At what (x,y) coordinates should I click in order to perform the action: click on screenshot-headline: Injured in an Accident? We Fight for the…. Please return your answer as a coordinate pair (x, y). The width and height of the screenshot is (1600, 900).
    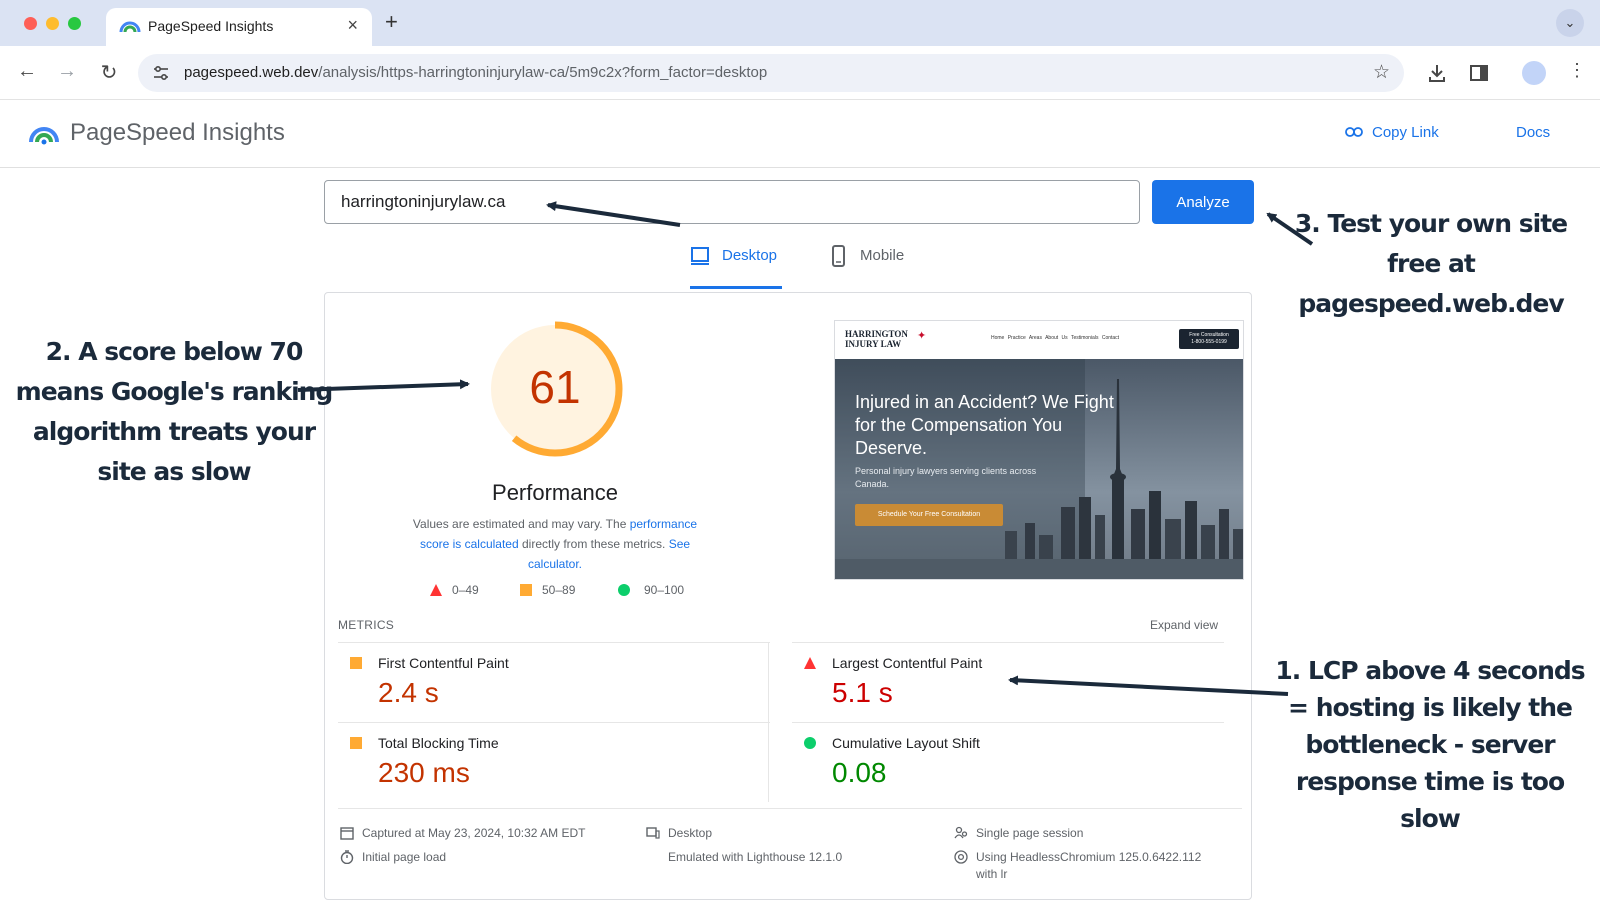
    Looking at the image, I should click on (984, 425).